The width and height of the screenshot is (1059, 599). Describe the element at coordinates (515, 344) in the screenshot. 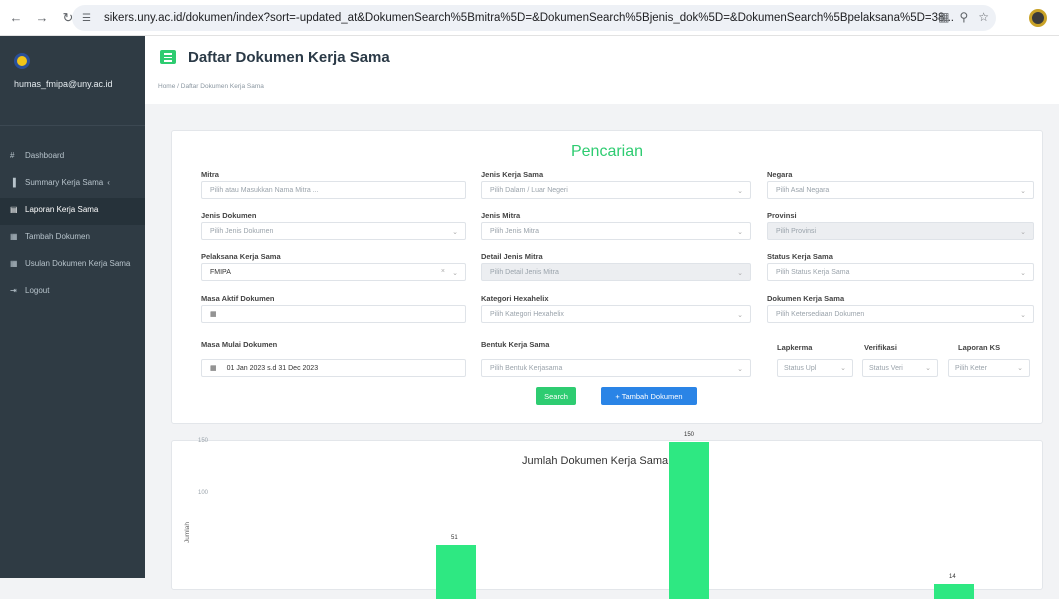

I see `bentuk-kerja-sama-label: Bentuk Kerja Sama` at that location.